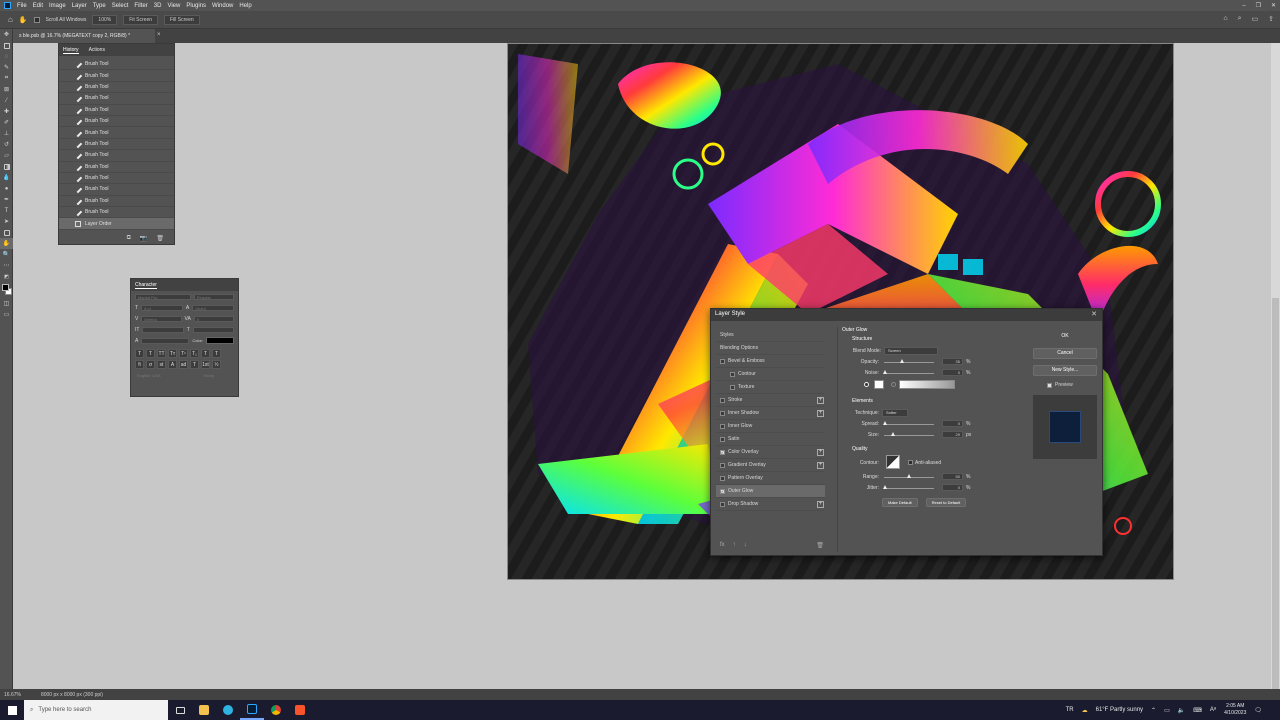  I want to click on volume-icon: 🔈, so click(1181, 710).